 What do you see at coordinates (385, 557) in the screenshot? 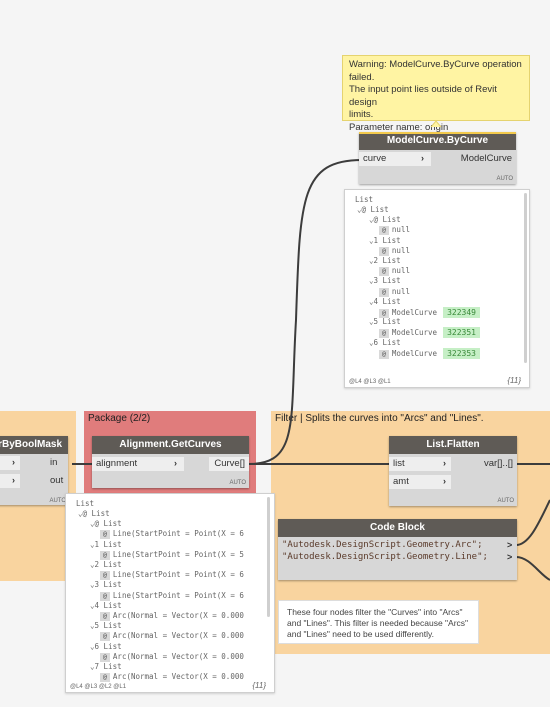
I see `code-line-line: "Autodesk.DesignScript.Geometry.Line";` at bounding box center [385, 557].